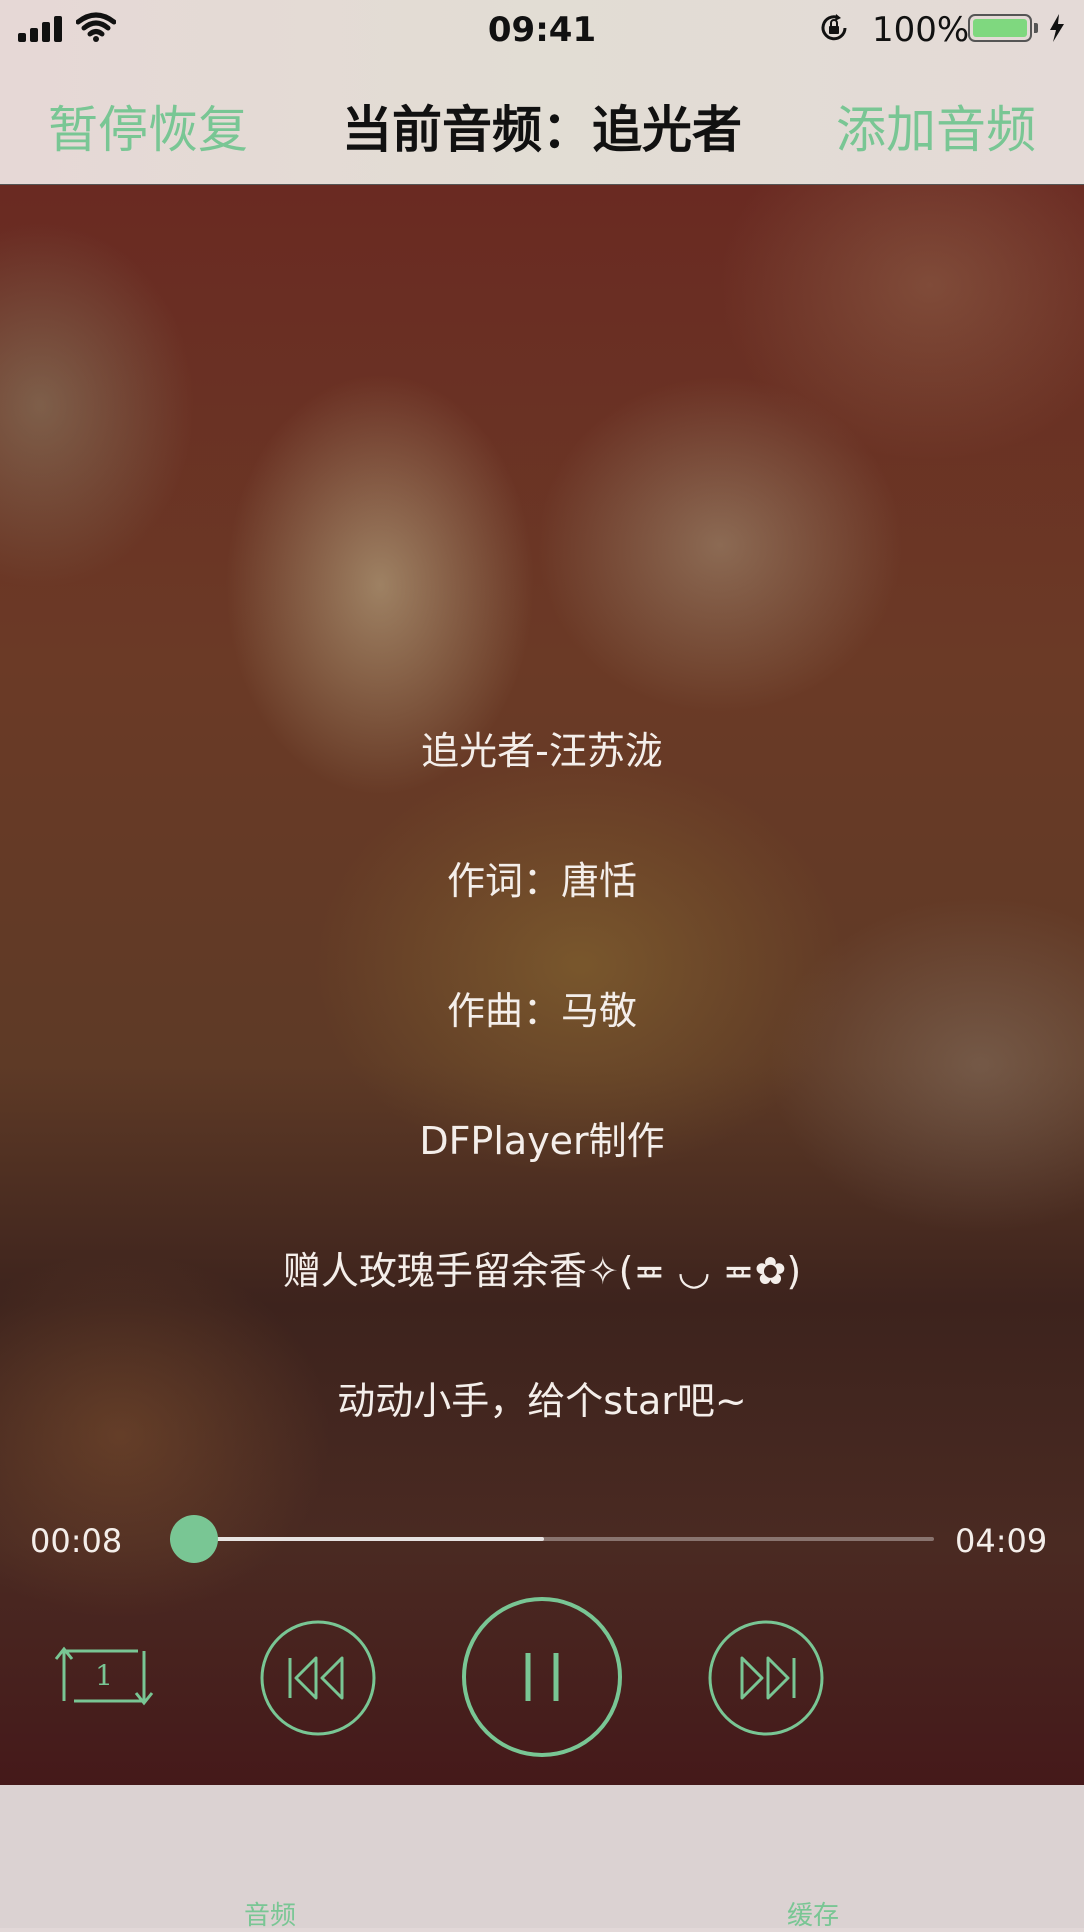 Image resolution: width=1084 pixels, height=1932 pixels. Describe the element at coordinates (542, 1141) in the screenshot. I see `lyric-line: DFPlayer制作` at that location.